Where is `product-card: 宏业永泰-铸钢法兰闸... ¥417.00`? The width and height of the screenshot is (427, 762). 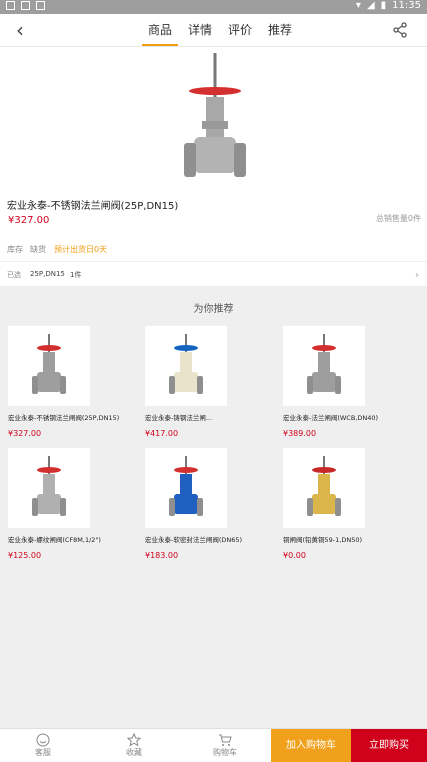
product-card: 宏业永泰-铸钢法兰闸... ¥417.00 is located at coordinates (190, 382).